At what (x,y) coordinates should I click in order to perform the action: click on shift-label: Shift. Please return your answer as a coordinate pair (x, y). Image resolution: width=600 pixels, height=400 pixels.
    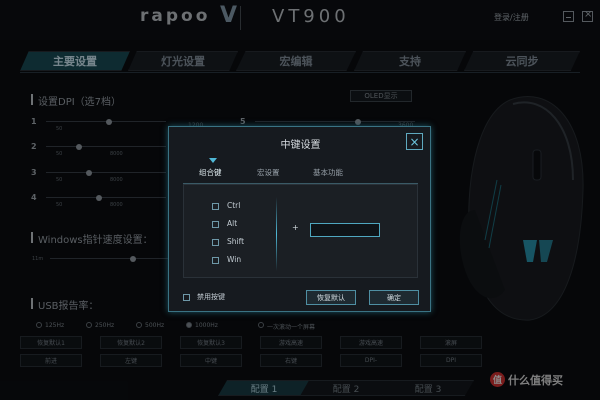
    Looking at the image, I should click on (236, 241).